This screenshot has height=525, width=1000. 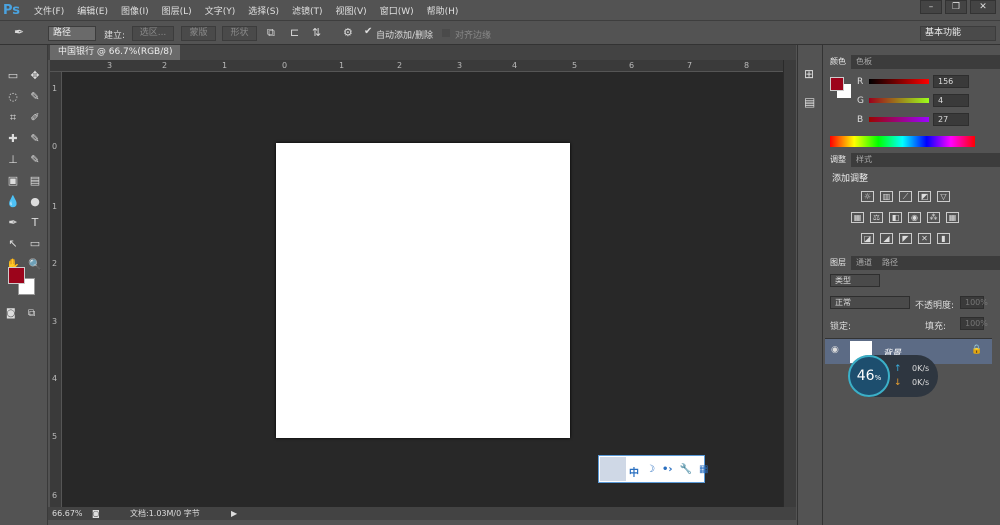 What do you see at coordinates (789, 283) in the screenshot?
I see `vertical-scrollbar` at bounding box center [789, 283].